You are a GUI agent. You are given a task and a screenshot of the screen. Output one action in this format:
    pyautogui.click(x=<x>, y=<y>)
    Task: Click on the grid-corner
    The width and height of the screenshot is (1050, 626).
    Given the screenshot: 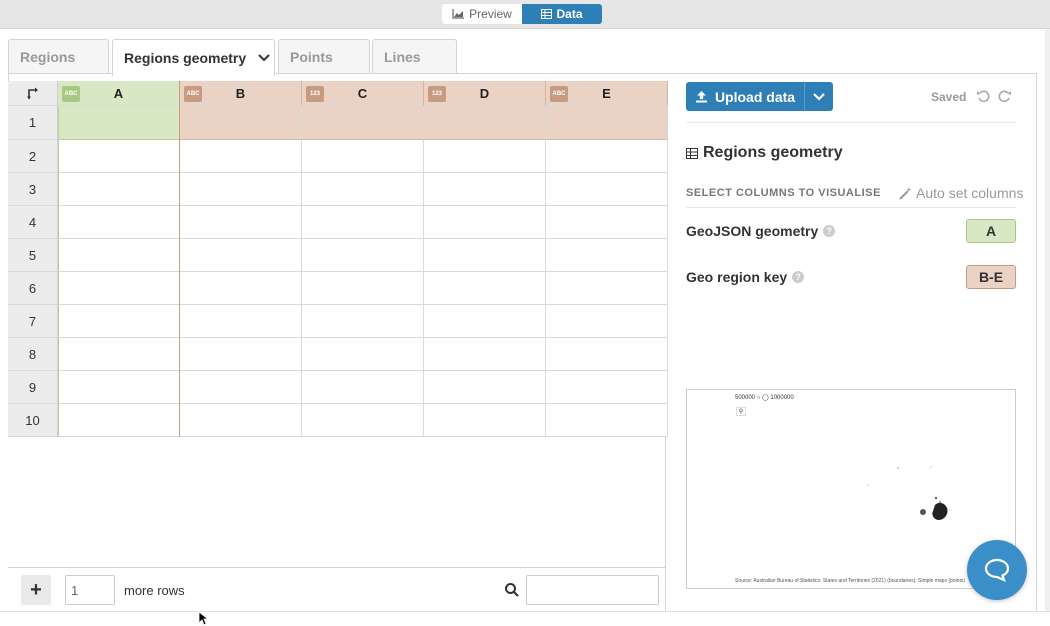 What is the action you would take?
    pyautogui.click(x=33, y=93)
    